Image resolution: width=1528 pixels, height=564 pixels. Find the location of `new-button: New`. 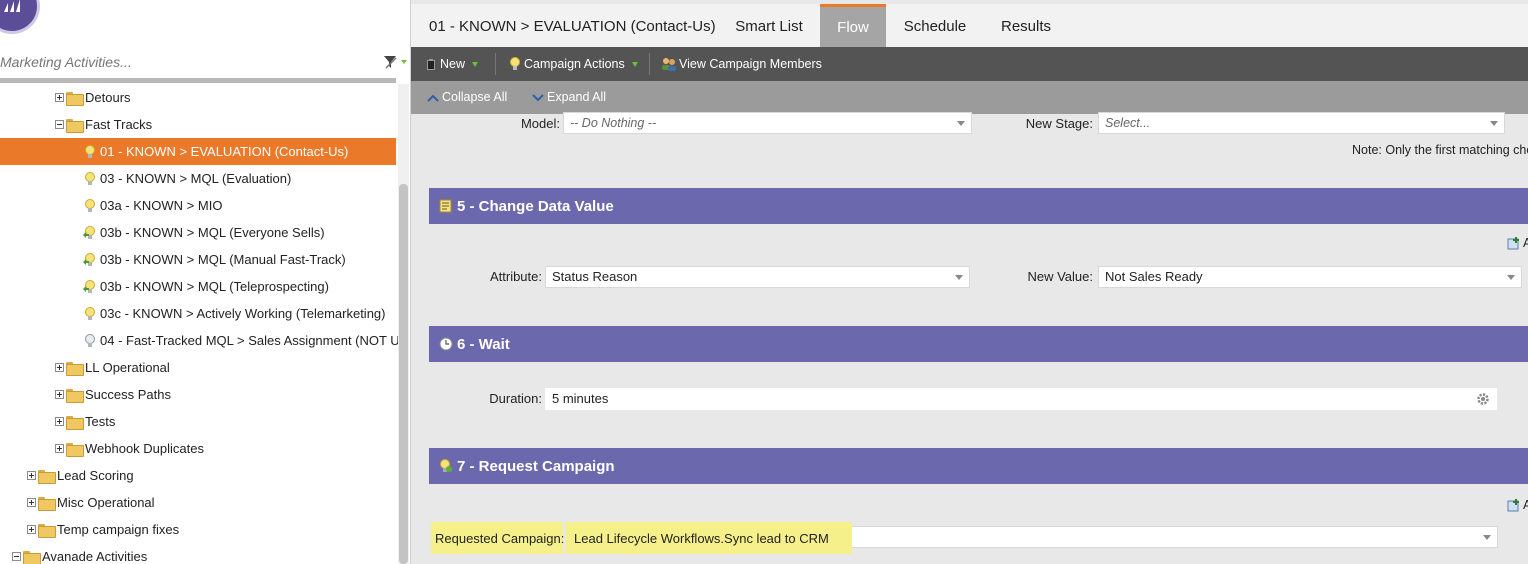

new-button: New is located at coordinates (453, 64).